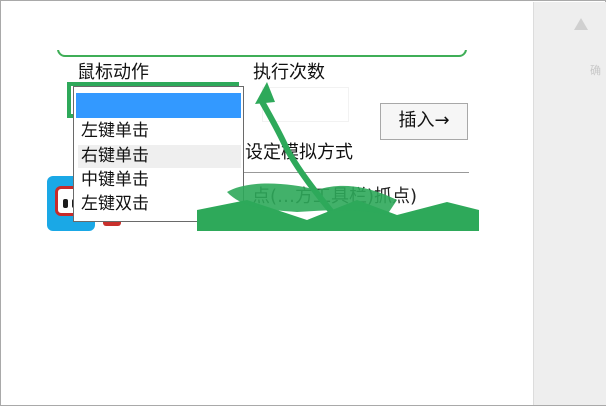  Describe the element at coordinates (595, 70) in the screenshot. I see `side-panel-char: 确` at that location.